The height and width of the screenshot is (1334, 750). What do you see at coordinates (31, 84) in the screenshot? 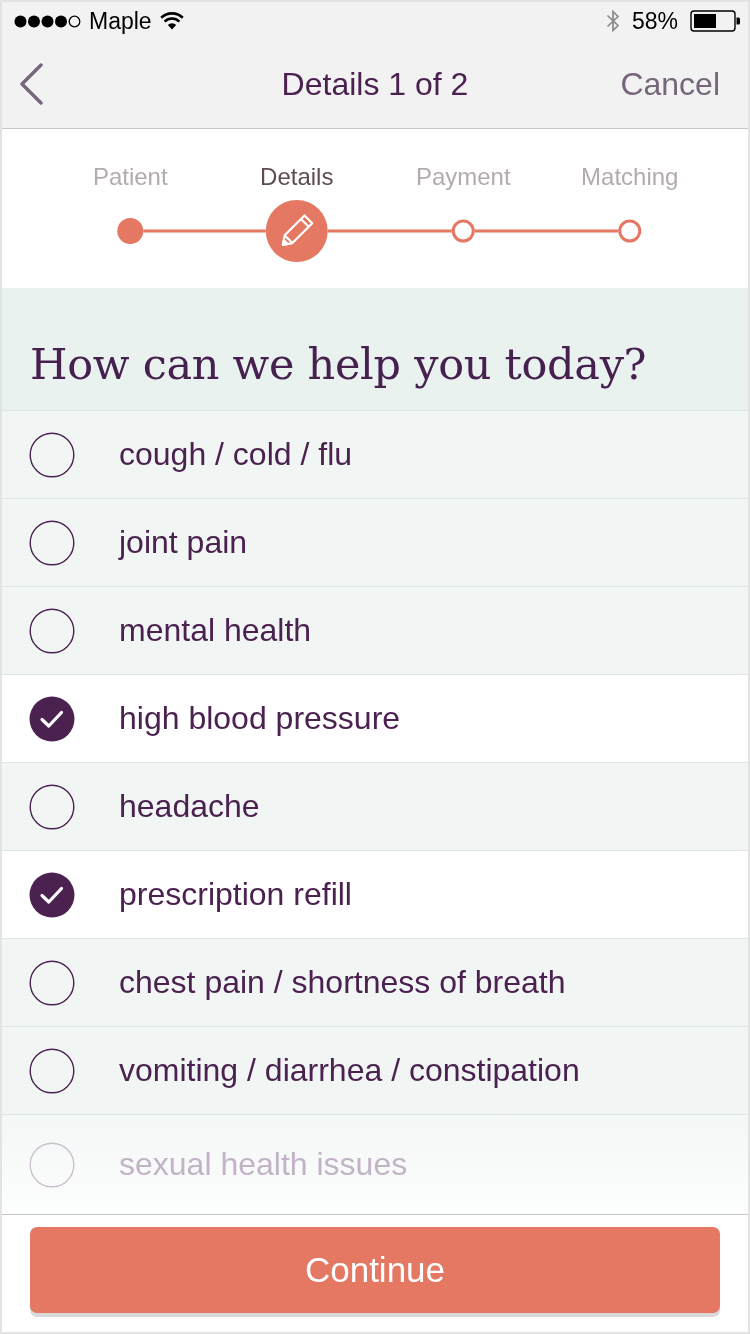
I see `back-icon` at bounding box center [31, 84].